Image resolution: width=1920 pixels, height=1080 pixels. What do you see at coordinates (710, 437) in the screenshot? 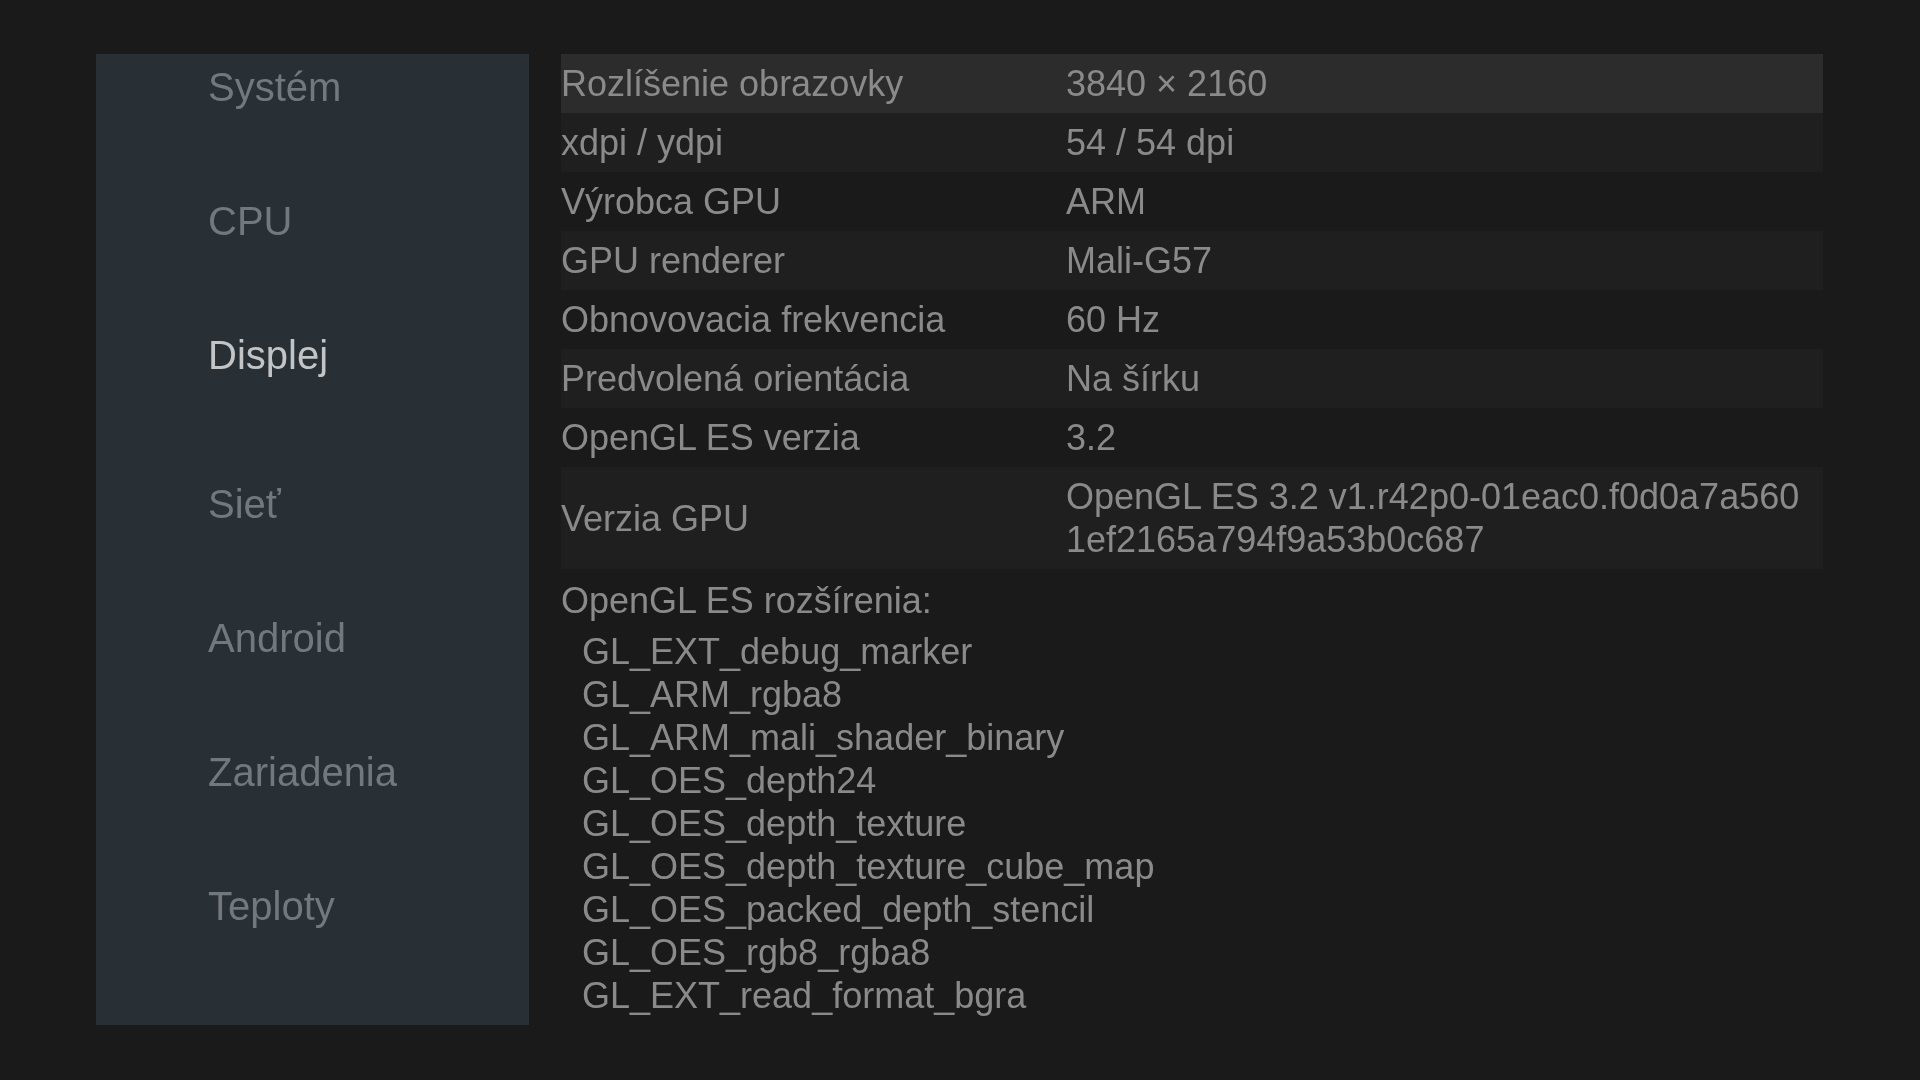
I see `row-label: OpenGL ES verzia` at bounding box center [710, 437].